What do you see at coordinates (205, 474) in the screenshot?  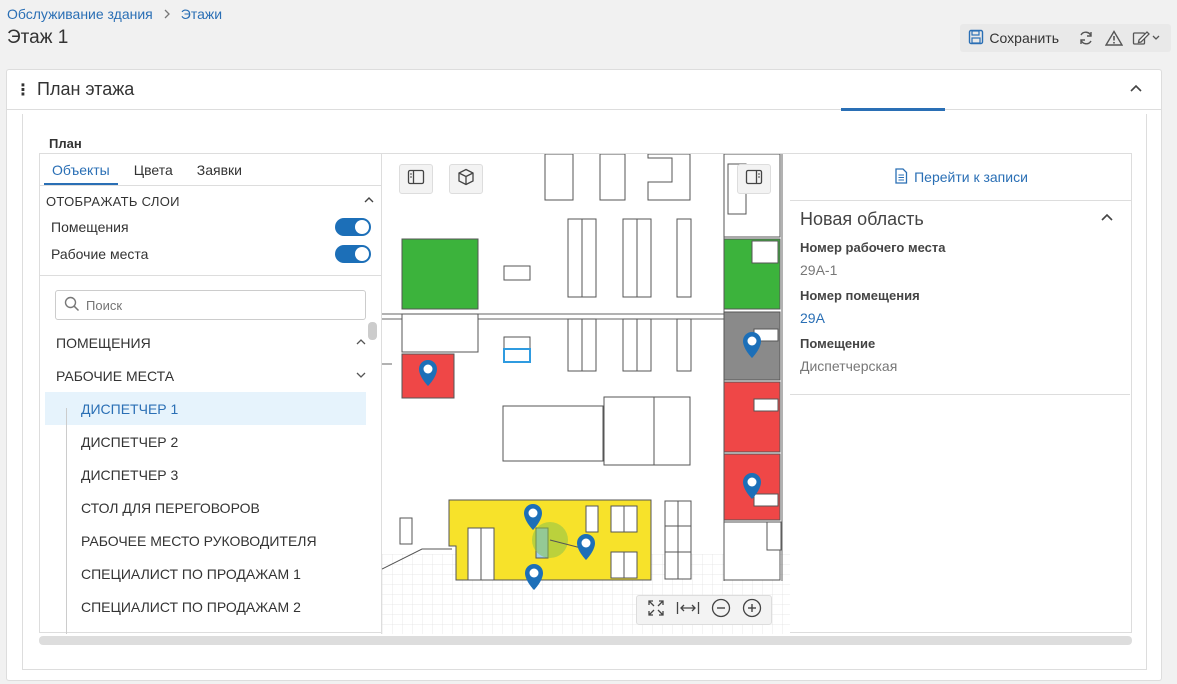 I see `list-item: ДИСПЕТЧЕР 3` at bounding box center [205, 474].